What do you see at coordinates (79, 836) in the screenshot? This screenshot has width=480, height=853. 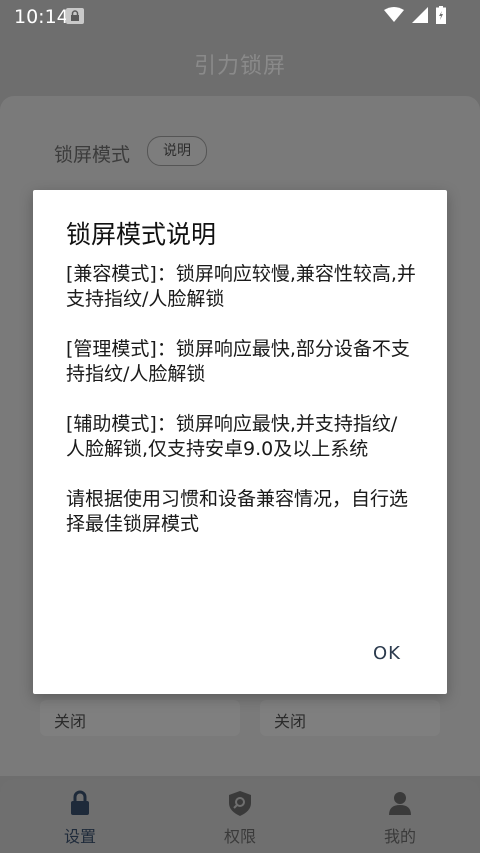 I see `nav-label-settings: 设置` at bounding box center [79, 836].